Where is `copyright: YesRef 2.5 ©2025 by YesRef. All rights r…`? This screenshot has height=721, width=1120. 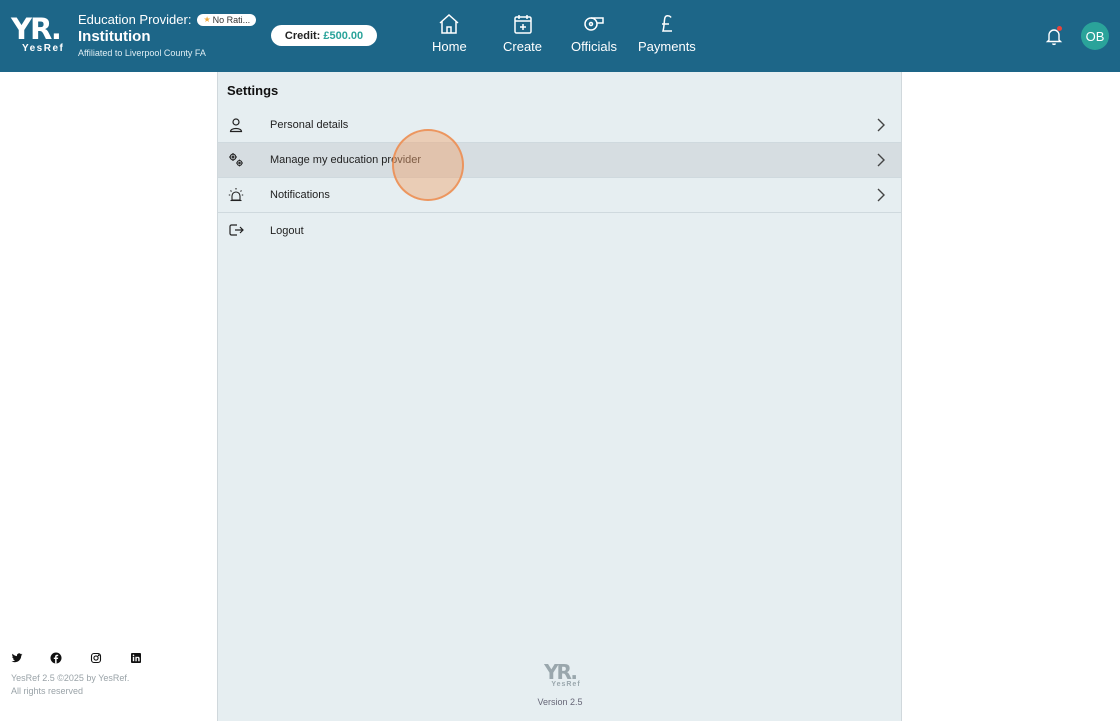
copyright: YesRef 2.5 ©2025 by YesRef. All rights r… is located at coordinates (70, 685).